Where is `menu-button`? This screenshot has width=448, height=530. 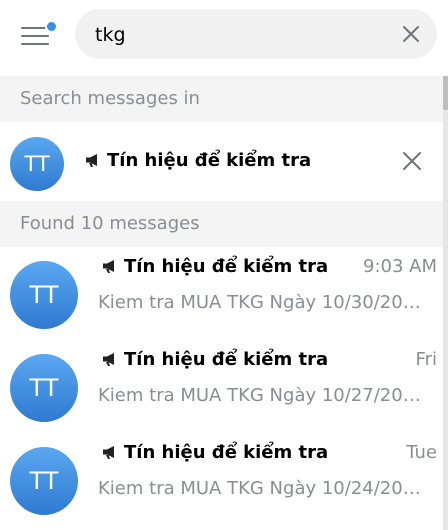 menu-button is located at coordinates (36, 34).